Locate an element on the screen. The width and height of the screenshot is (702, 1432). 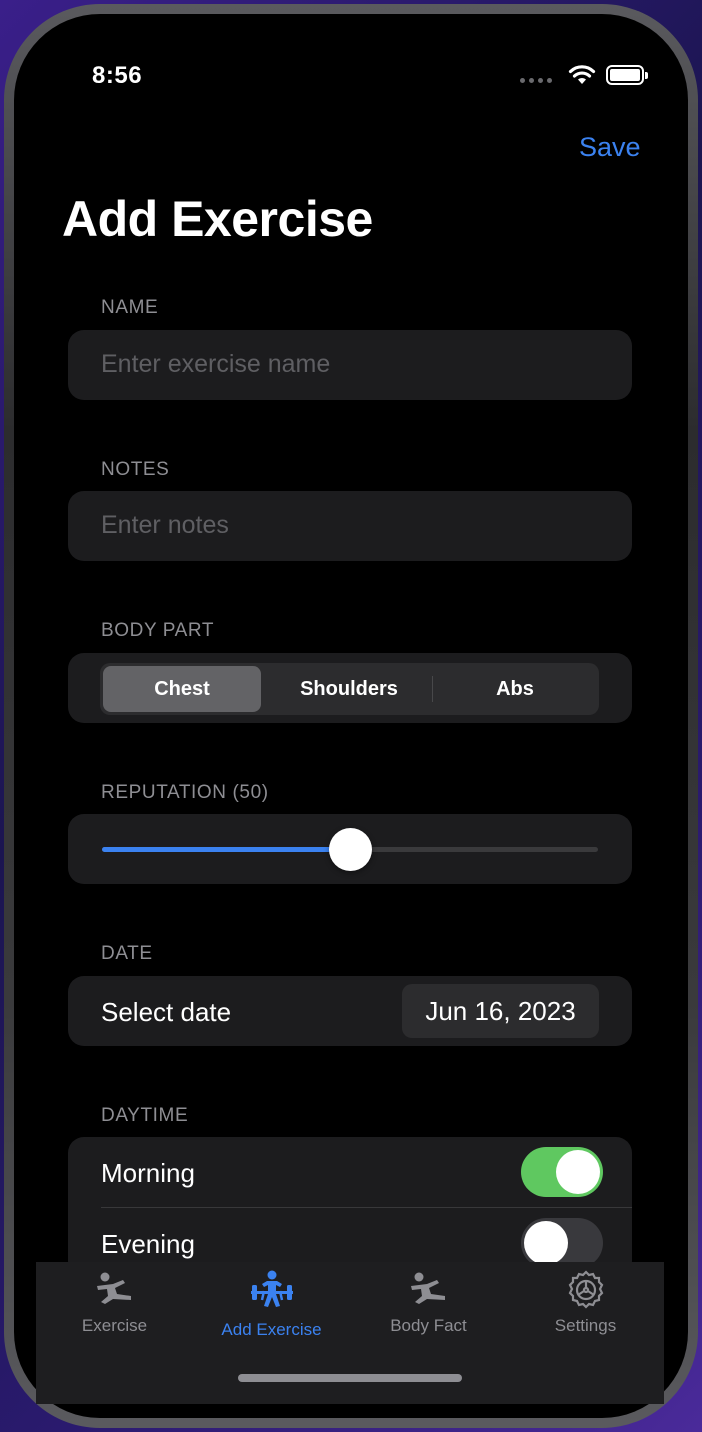
tab-settings: Settings is located at coordinates (585, 1303).